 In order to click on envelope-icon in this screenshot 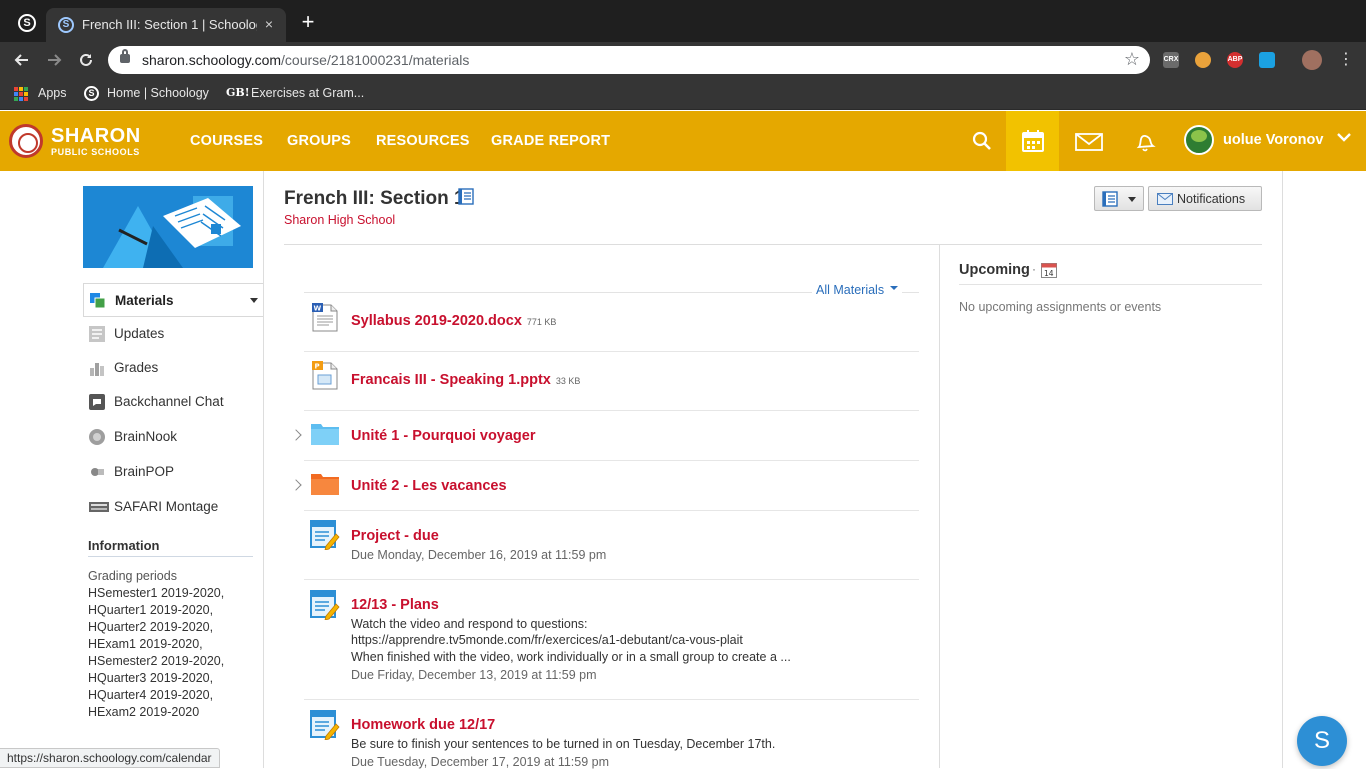, I will do `click(1165, 199)`.